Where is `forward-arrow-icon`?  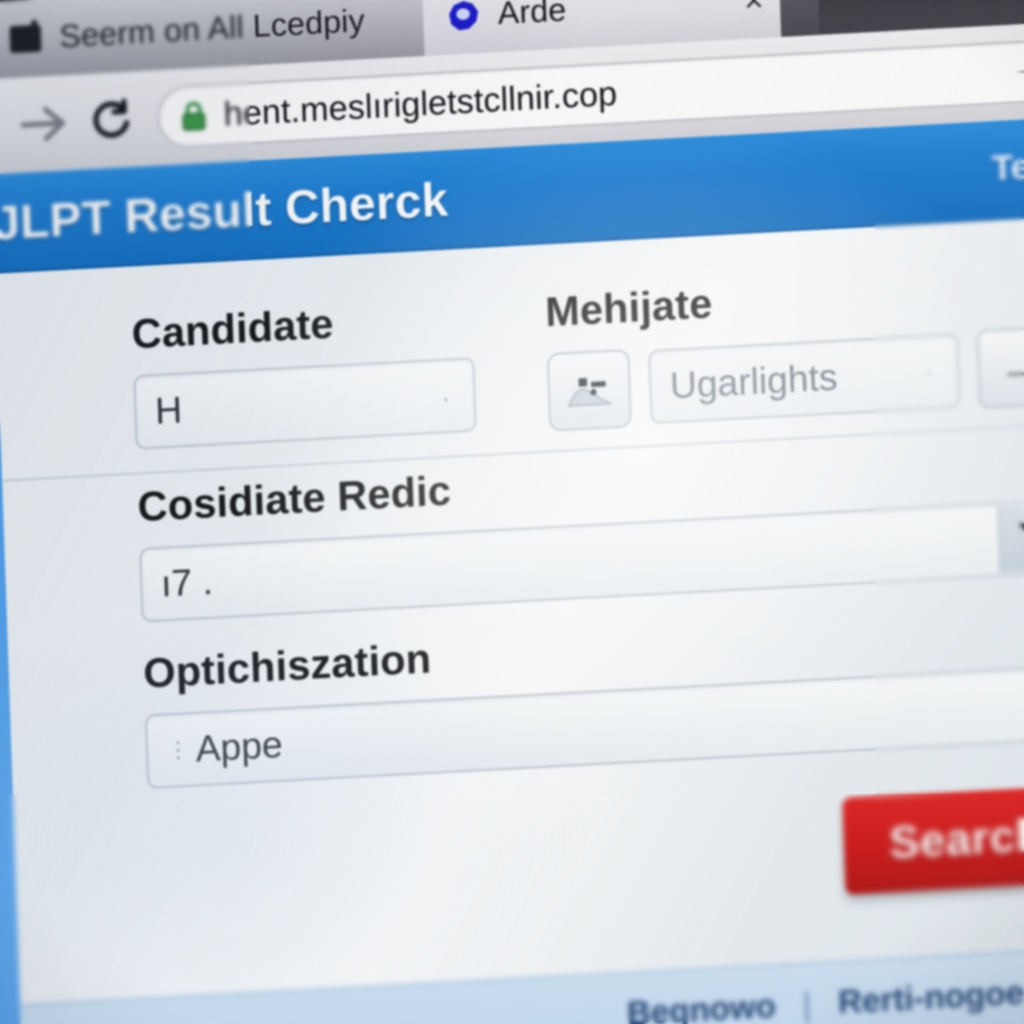
forward-arrow-icon is located at coordinates (43, 124).